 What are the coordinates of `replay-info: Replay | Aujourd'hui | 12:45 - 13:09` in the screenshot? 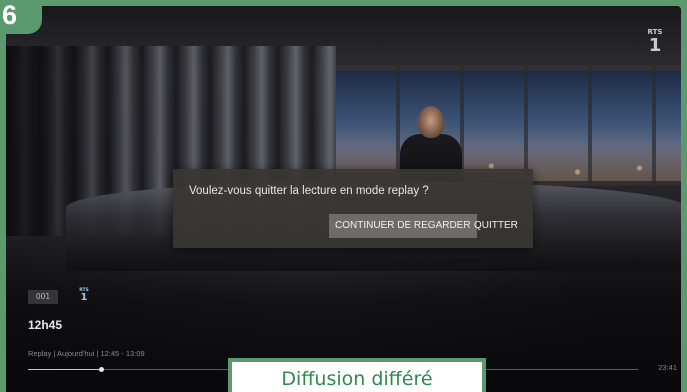 It's located at (86, 353).